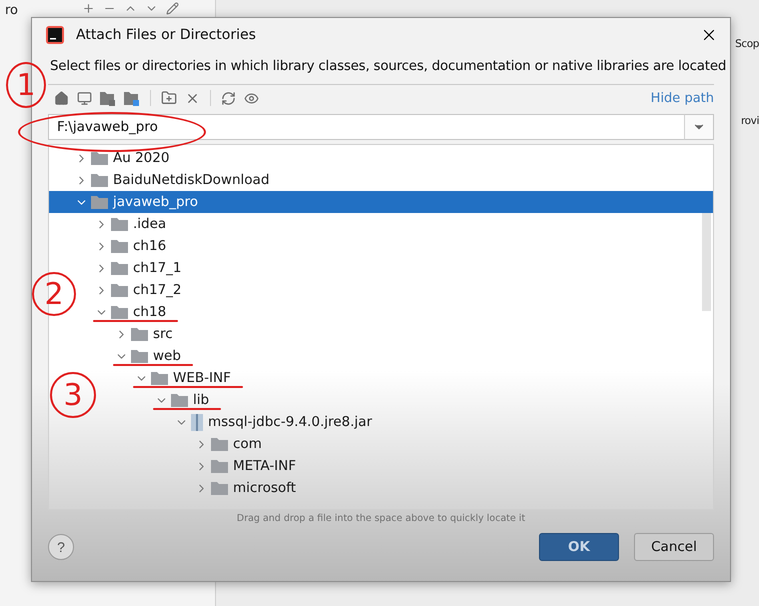 This screenshot has height=606, width=759. I want to click on tree-label: lib, so click(201, 400).